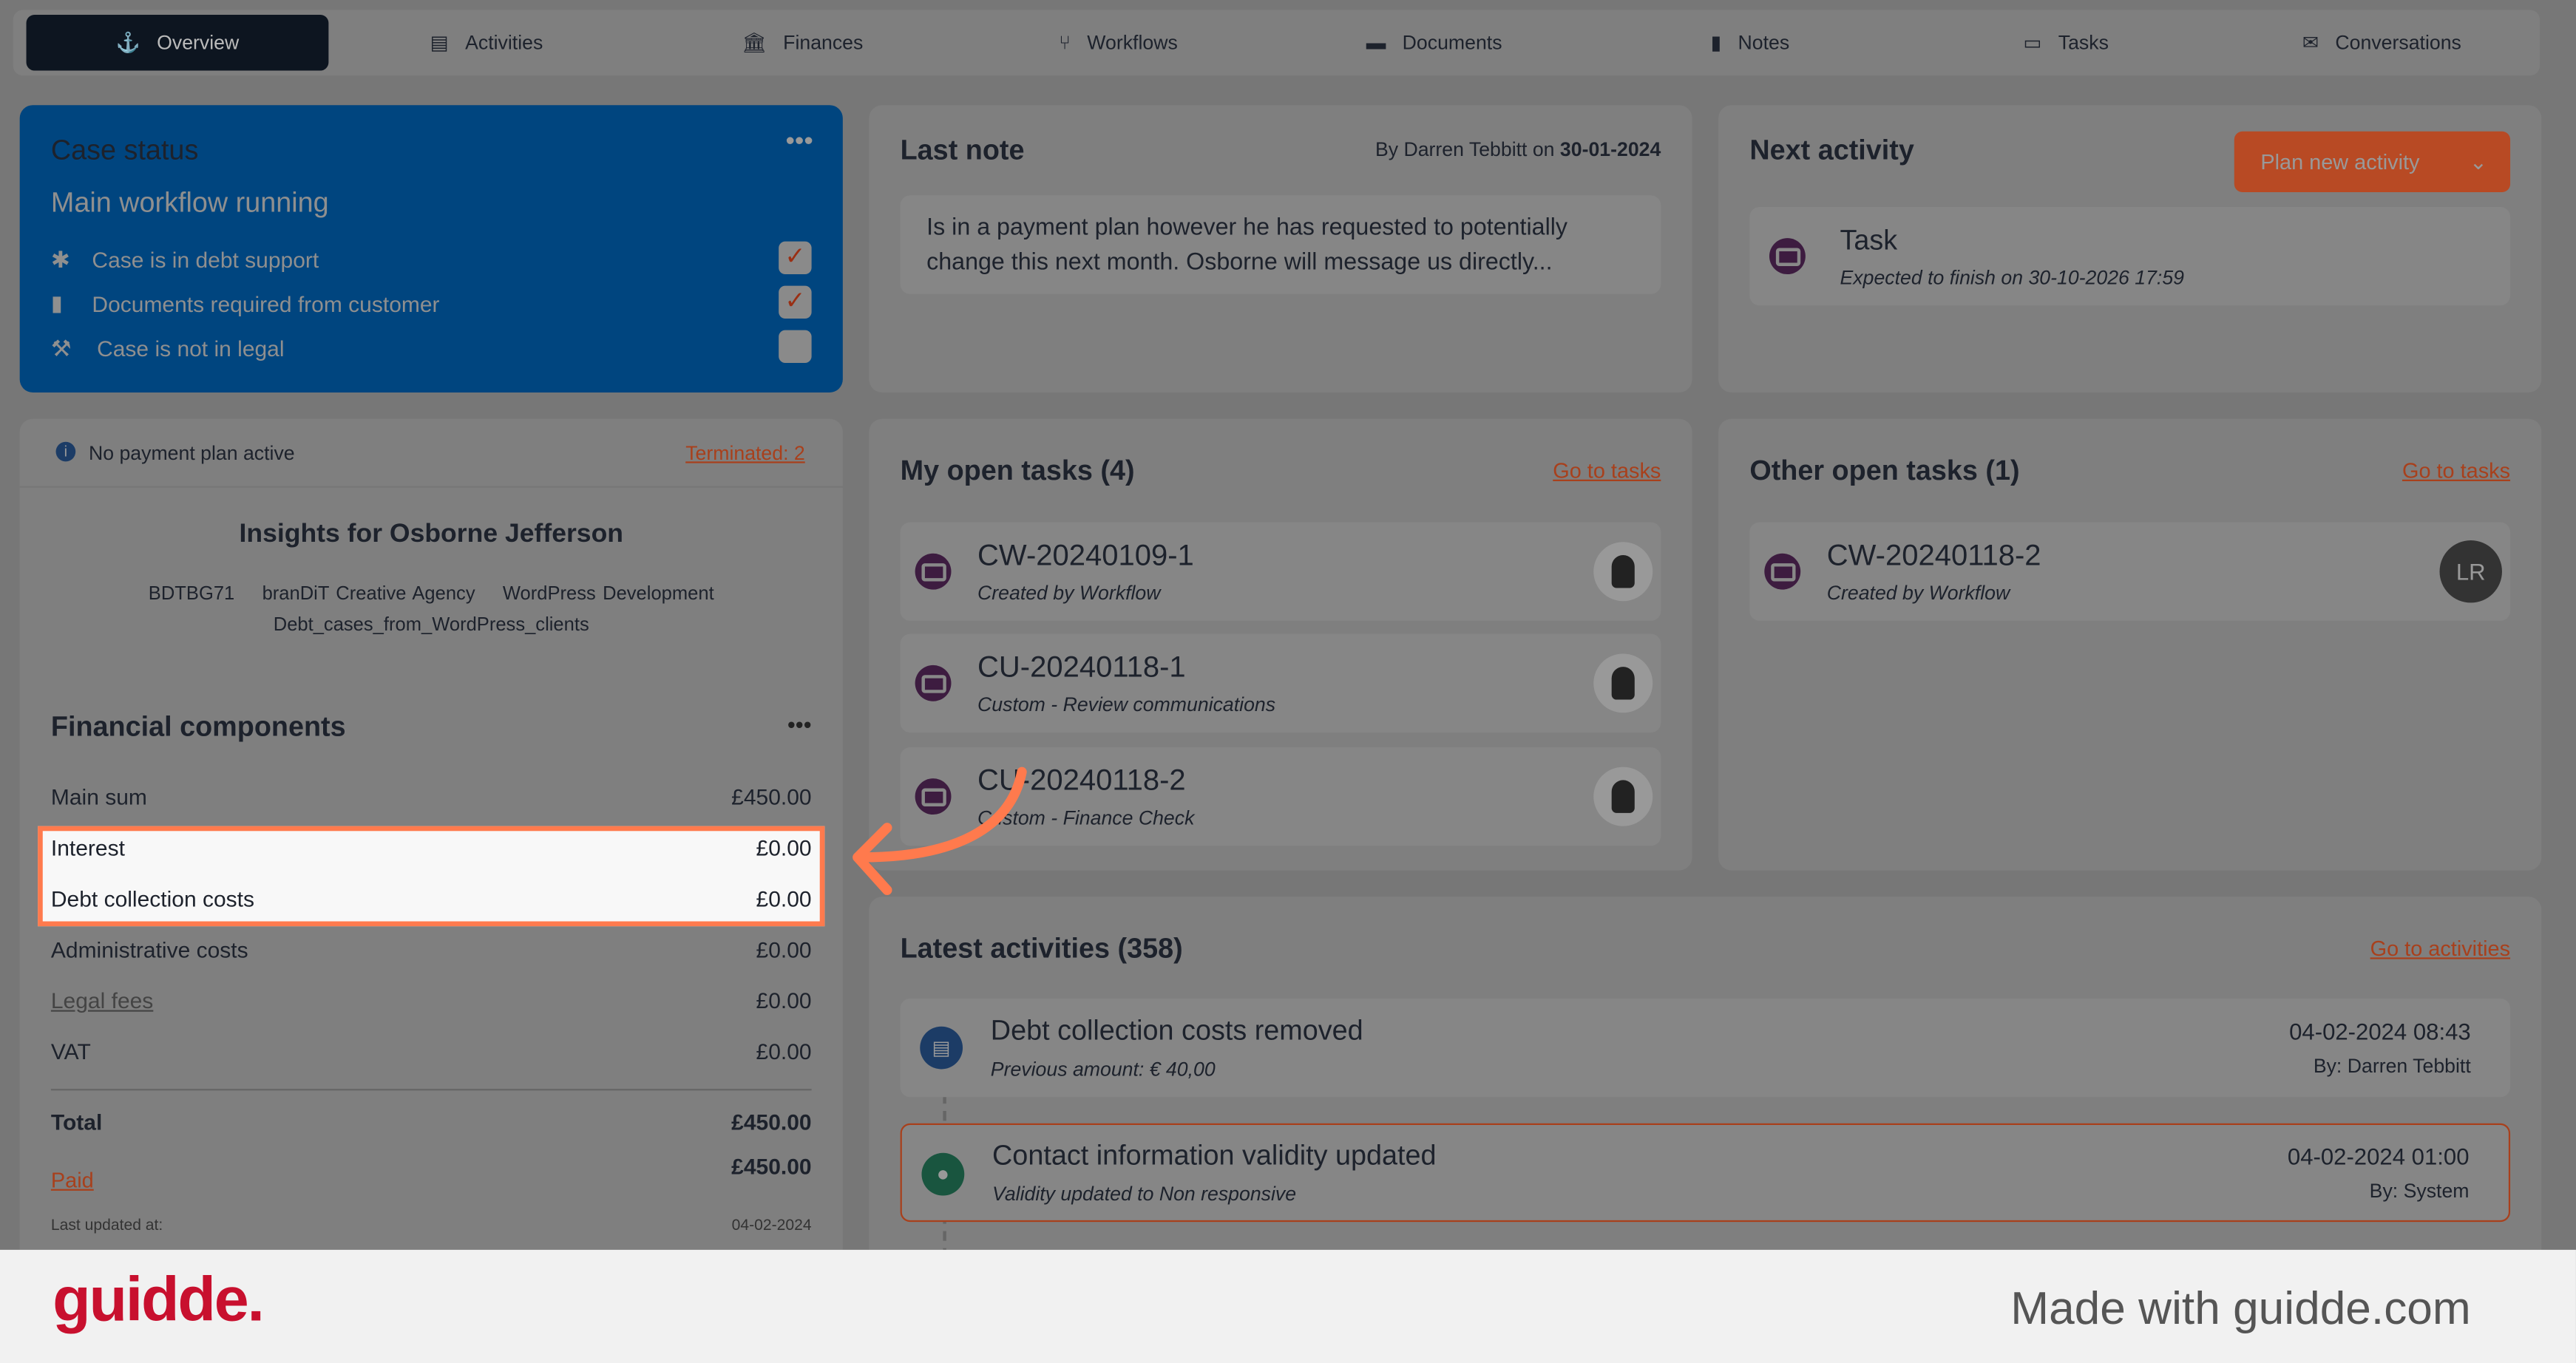 The height and width of the screenshot is (1363, 2576). I want to click on asterisk-icon: ✱, so click(60, 259).